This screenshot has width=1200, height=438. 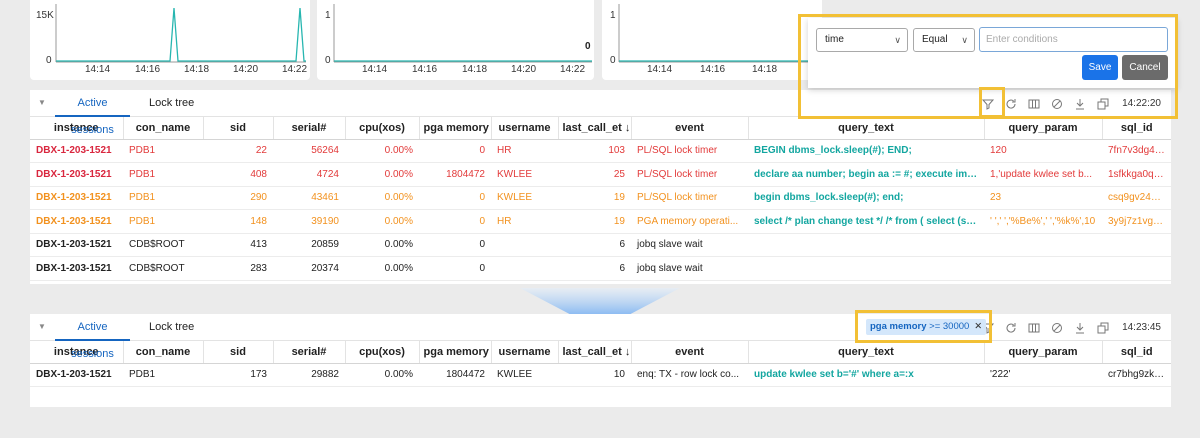 I want to click on filter-chip: pga memory >= 30000 ✕, so click(x=926, y=327).